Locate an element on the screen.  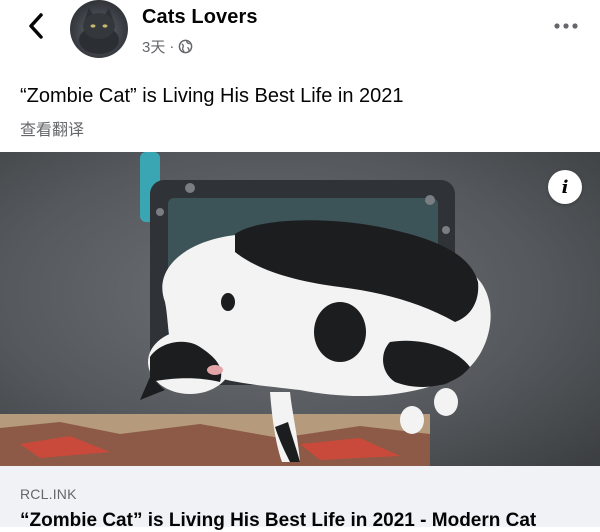
more-horizontal-icon is located at coordinates (566, 26).